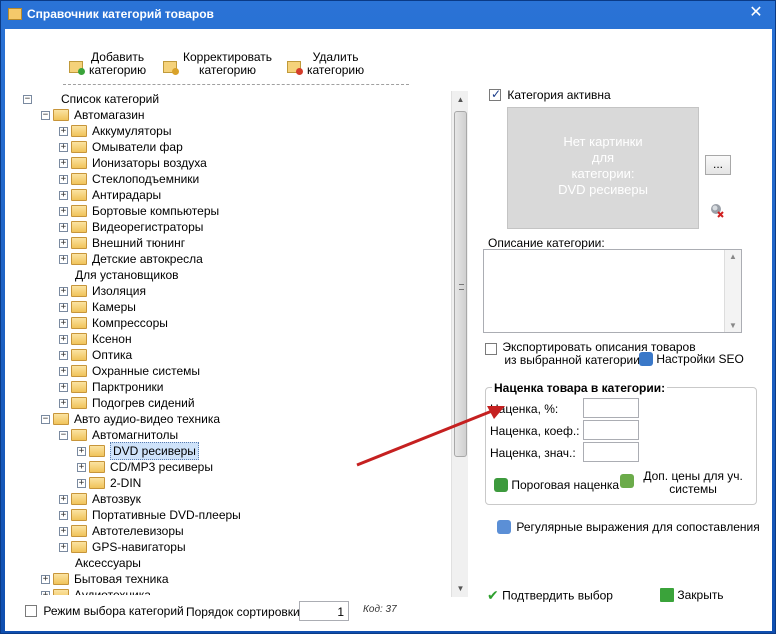 This screenshot has width=776, height=634. I want to click on tree-node: − Авто аудио-видео техника, so click(130, 419).